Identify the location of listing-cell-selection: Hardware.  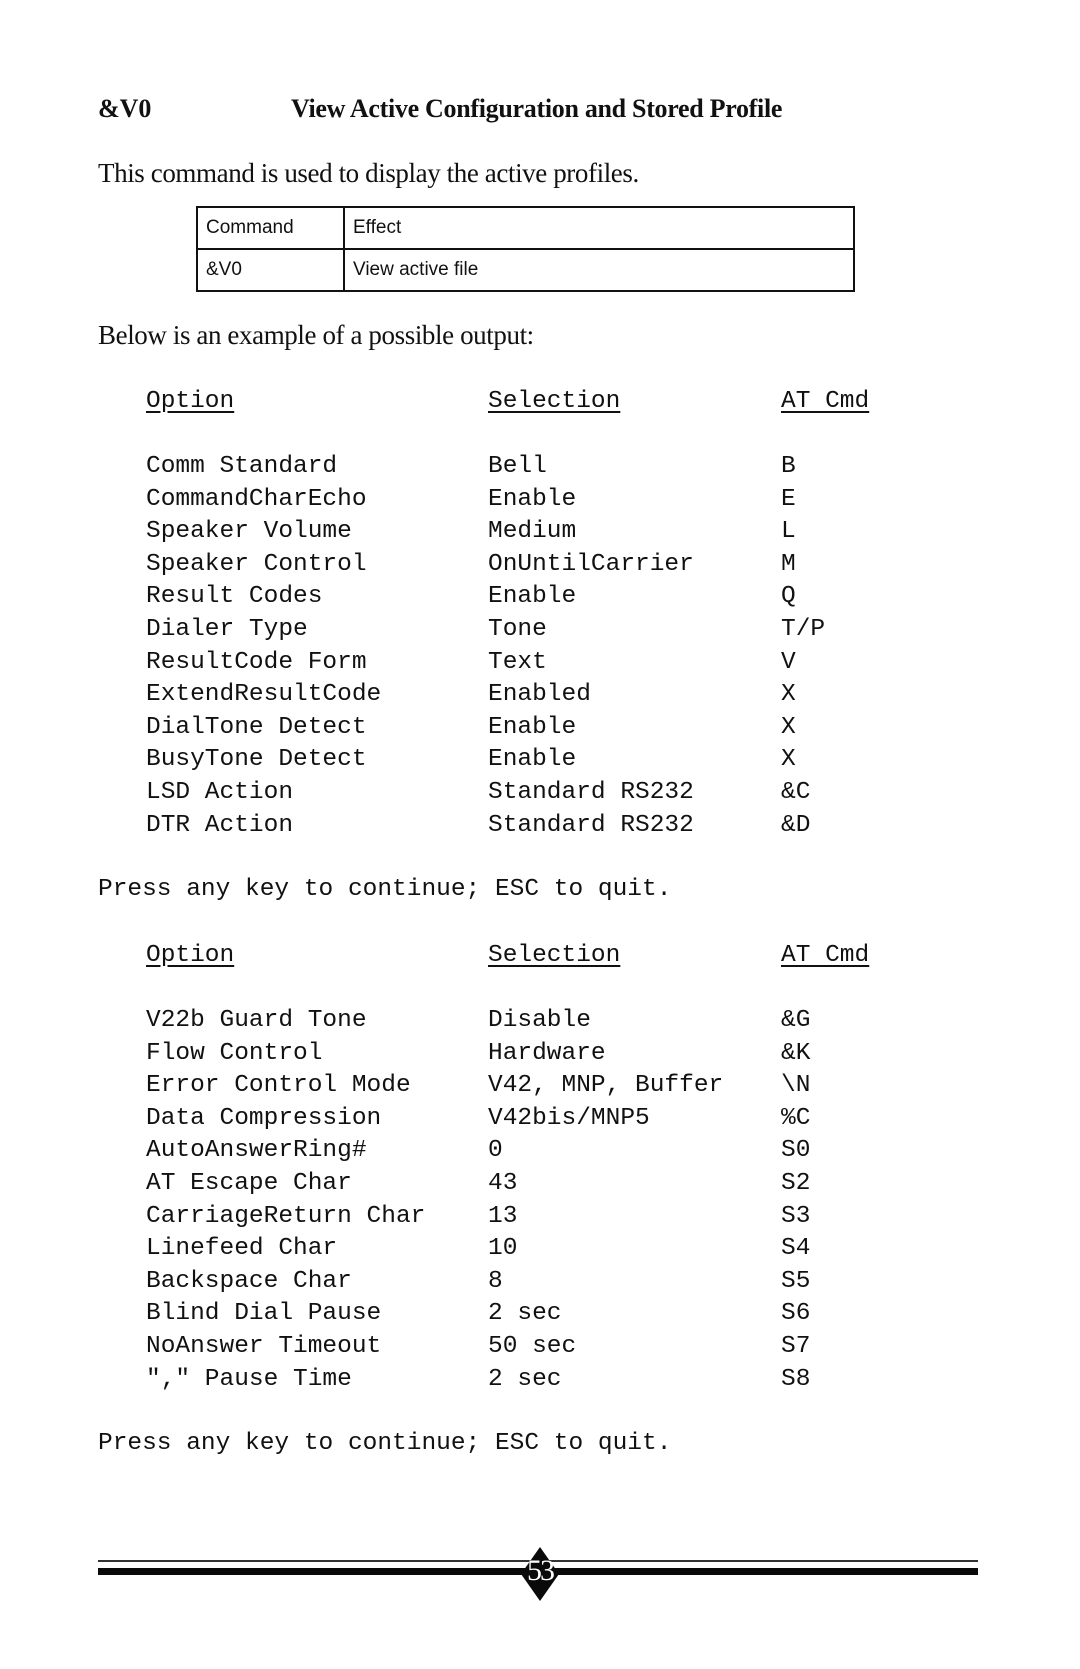
(547, 1053).